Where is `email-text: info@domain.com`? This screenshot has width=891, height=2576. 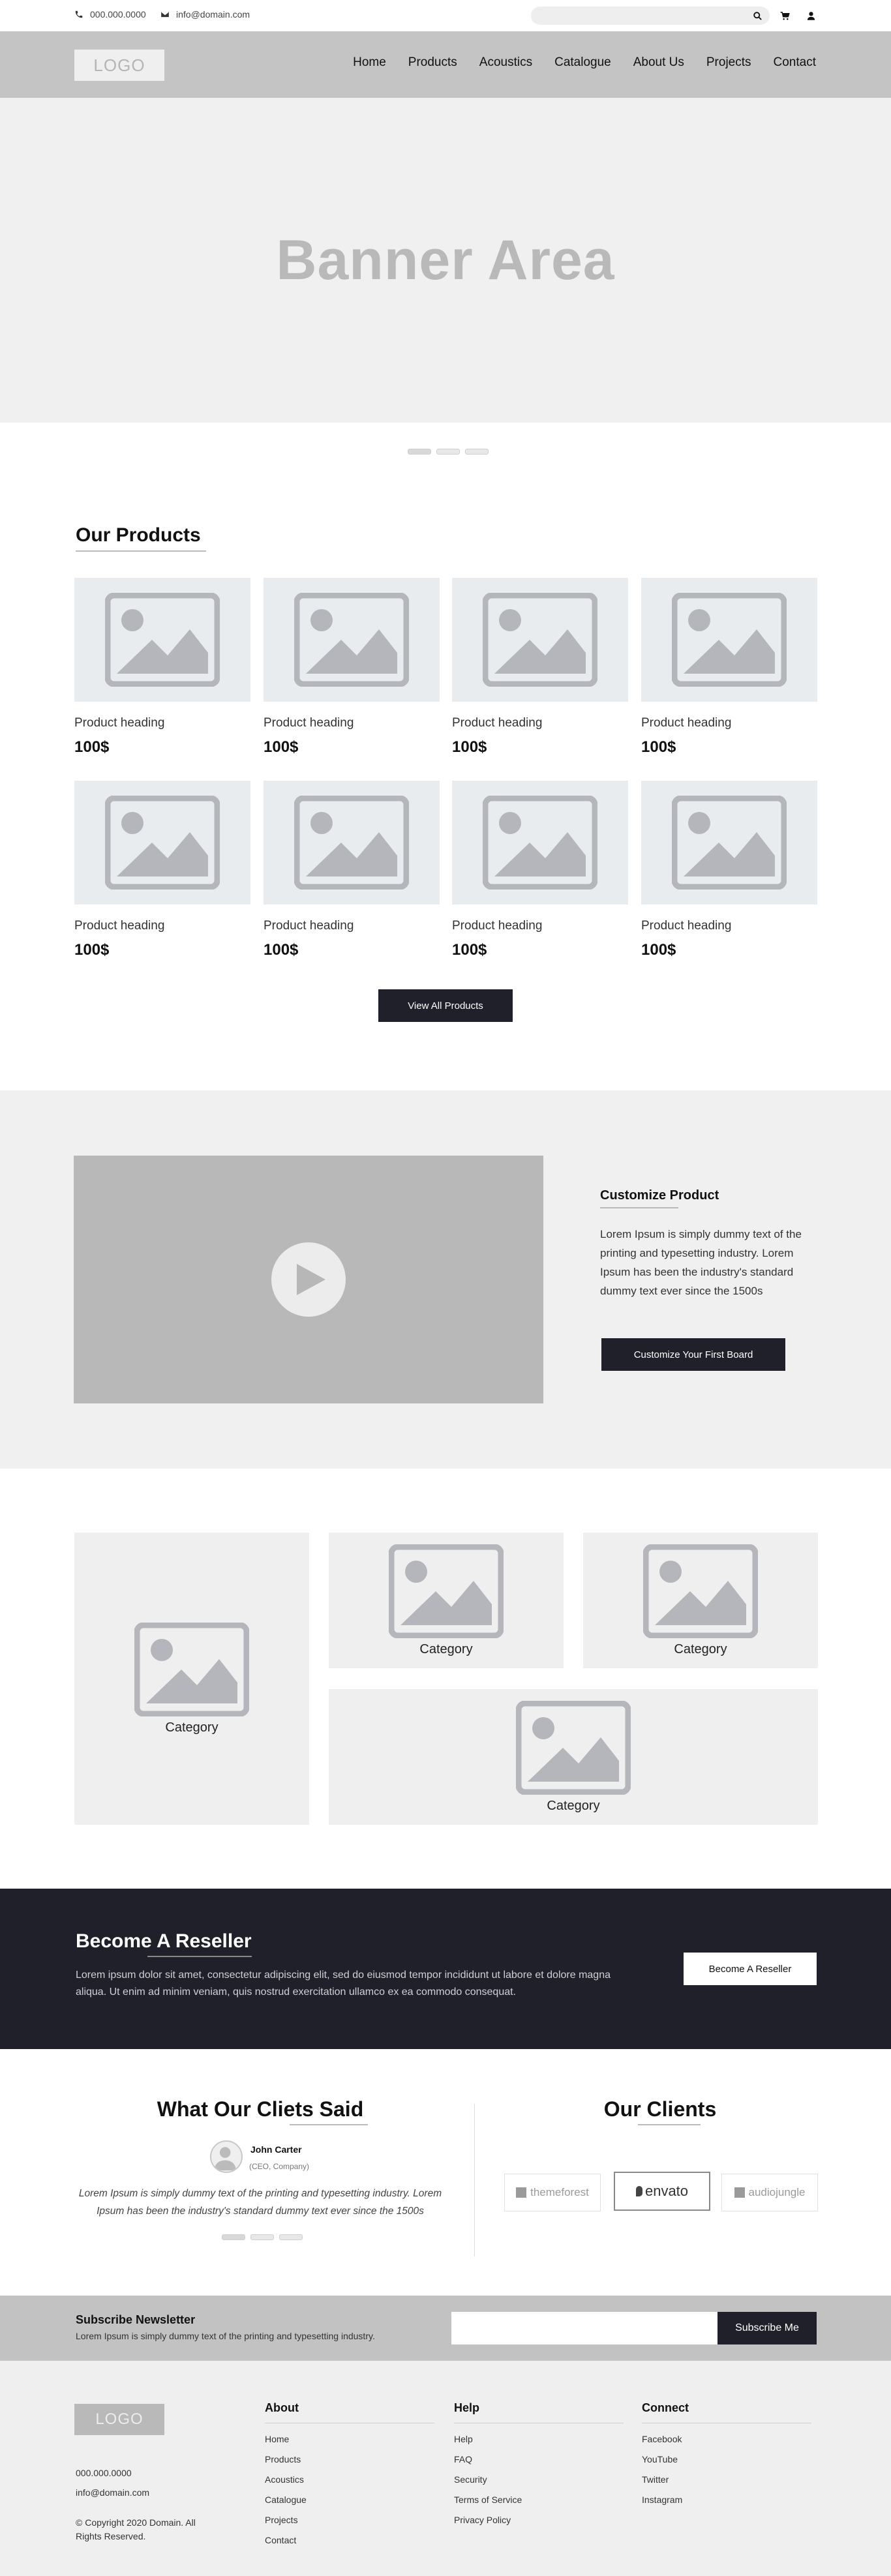 email-text: info@domain.com is located at coordinates (213, 14).